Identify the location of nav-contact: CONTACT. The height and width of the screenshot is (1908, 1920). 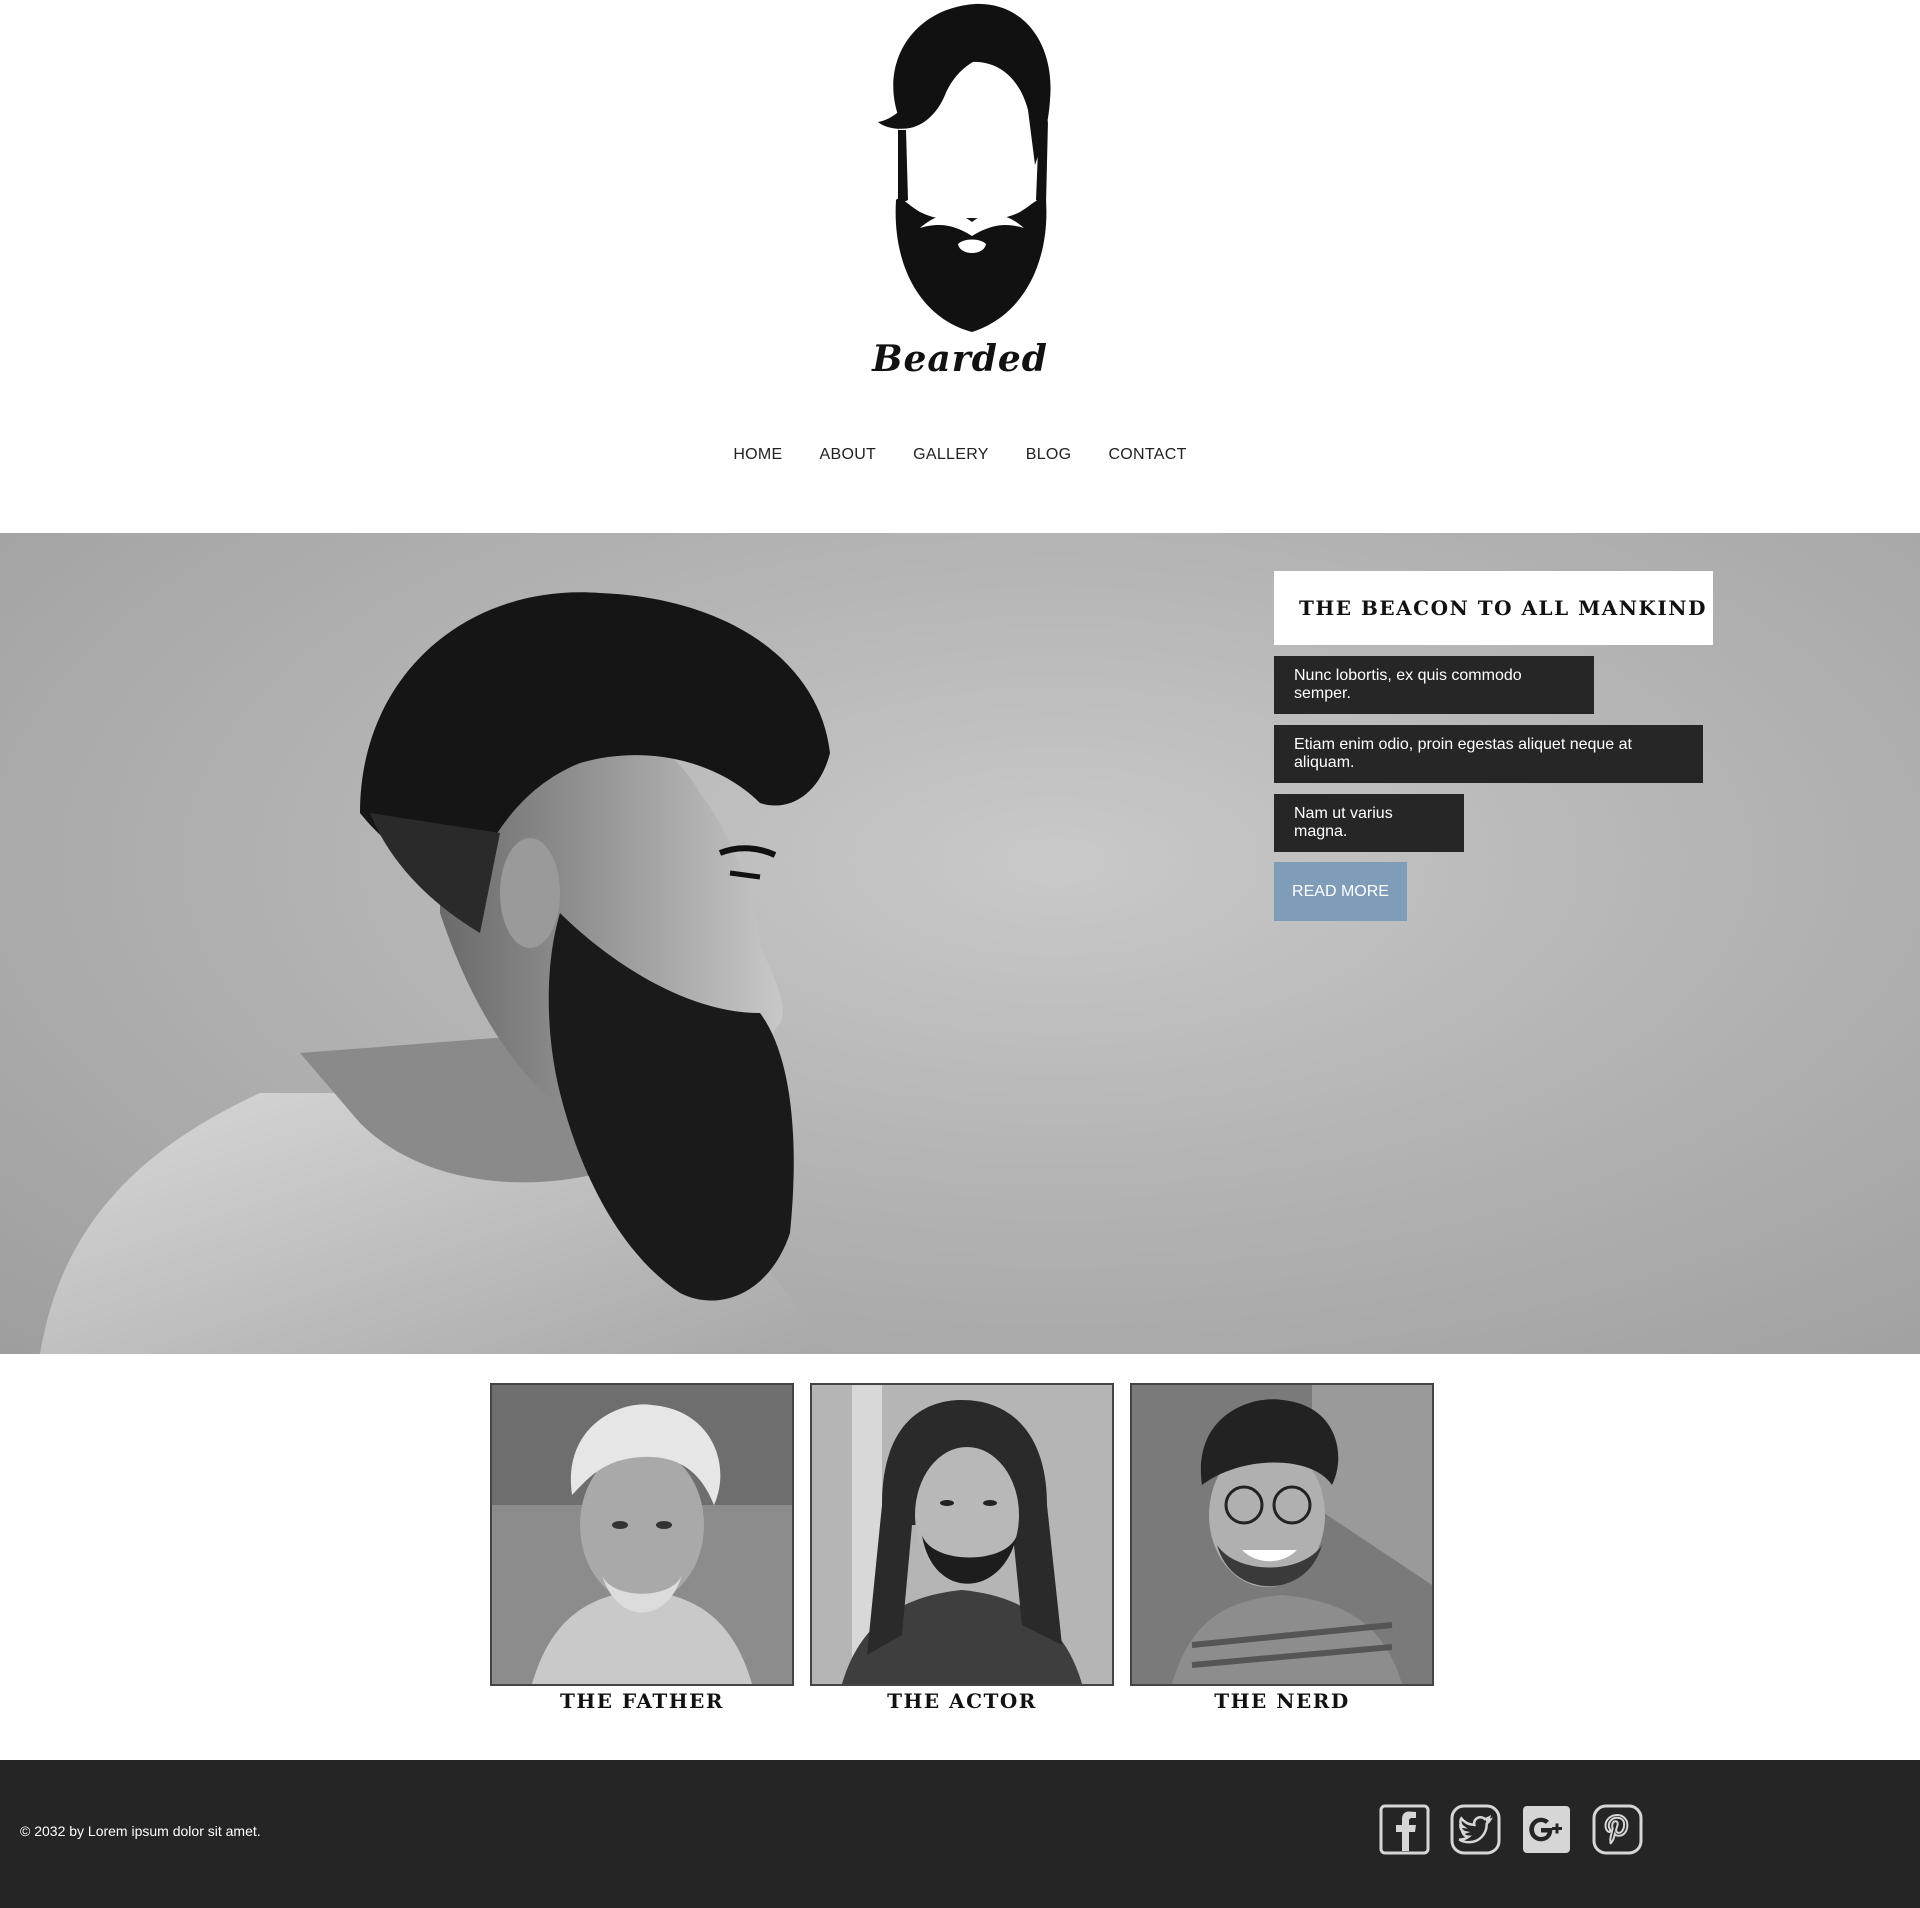
(1147, 455).